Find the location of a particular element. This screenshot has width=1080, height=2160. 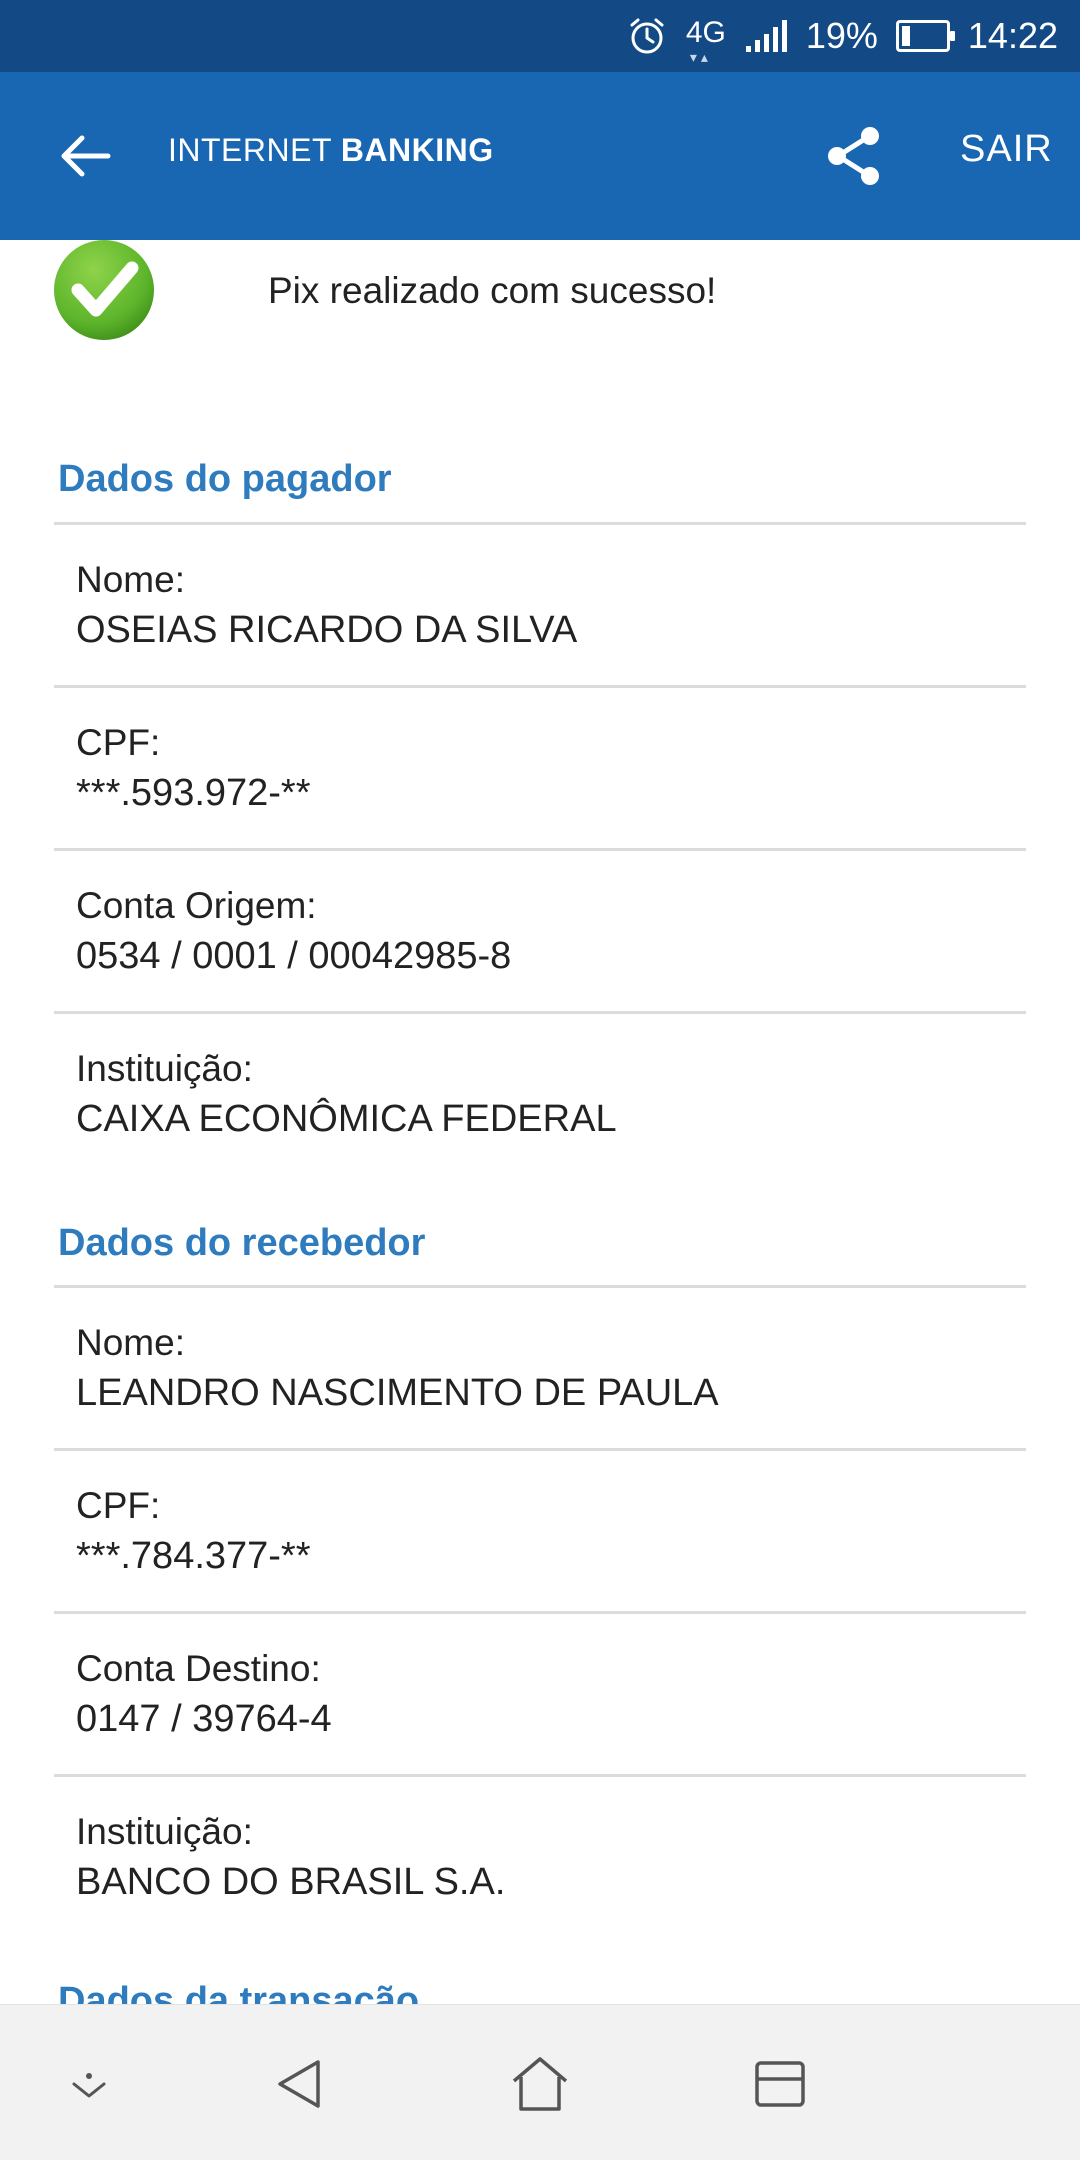

battery-fill is located at coordinates (905, 36).